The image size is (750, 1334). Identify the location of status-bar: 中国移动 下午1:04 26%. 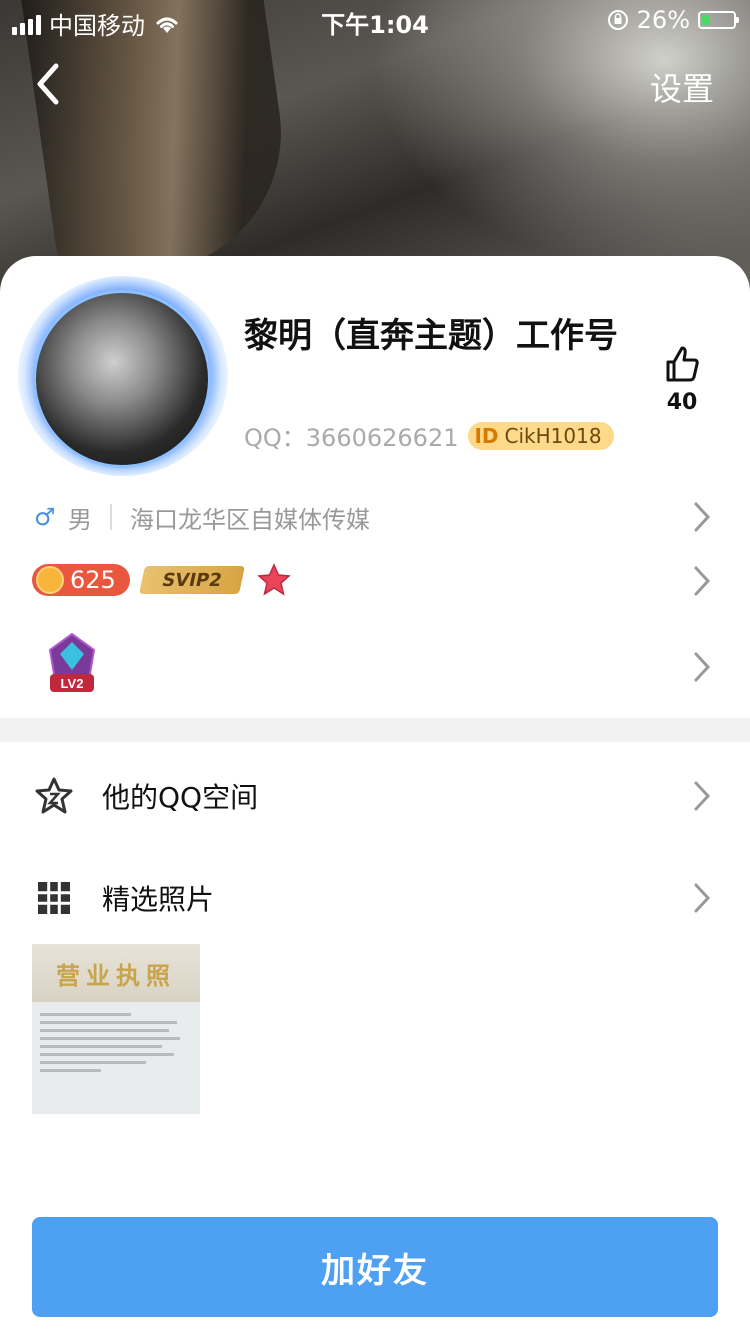
(375, 20).